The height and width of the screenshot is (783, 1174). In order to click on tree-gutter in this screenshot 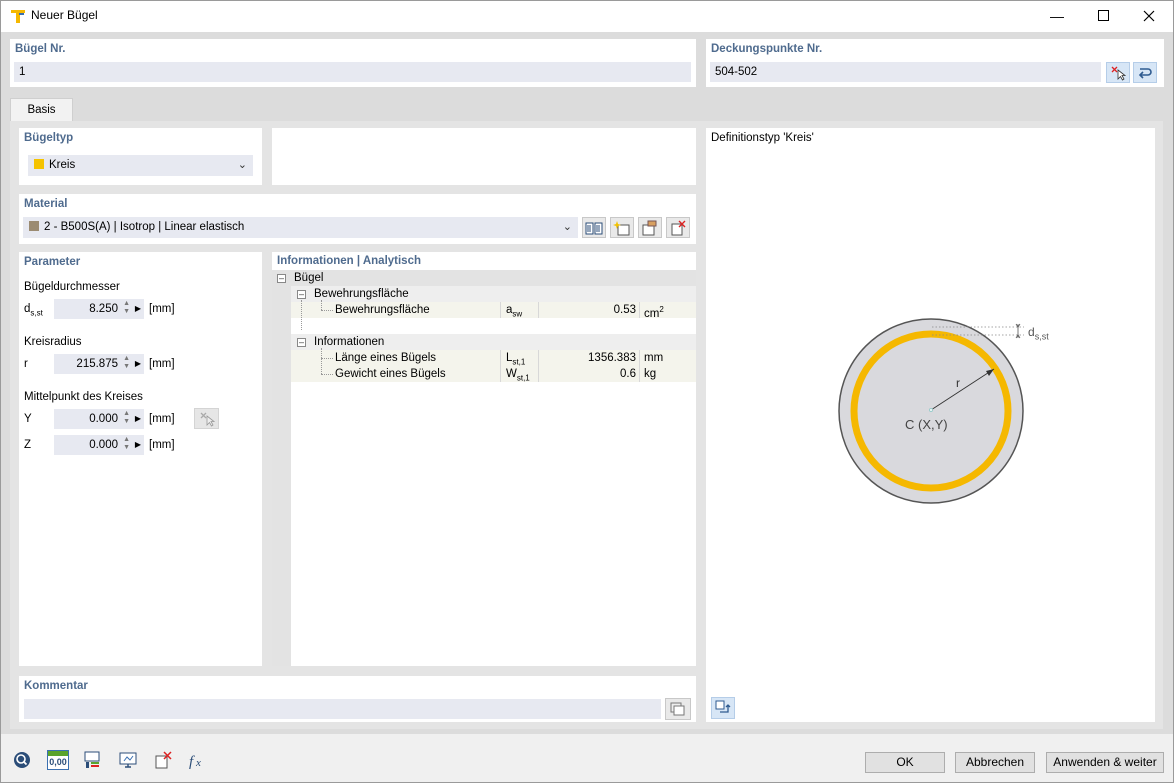, I will do `click(281, 468)`.